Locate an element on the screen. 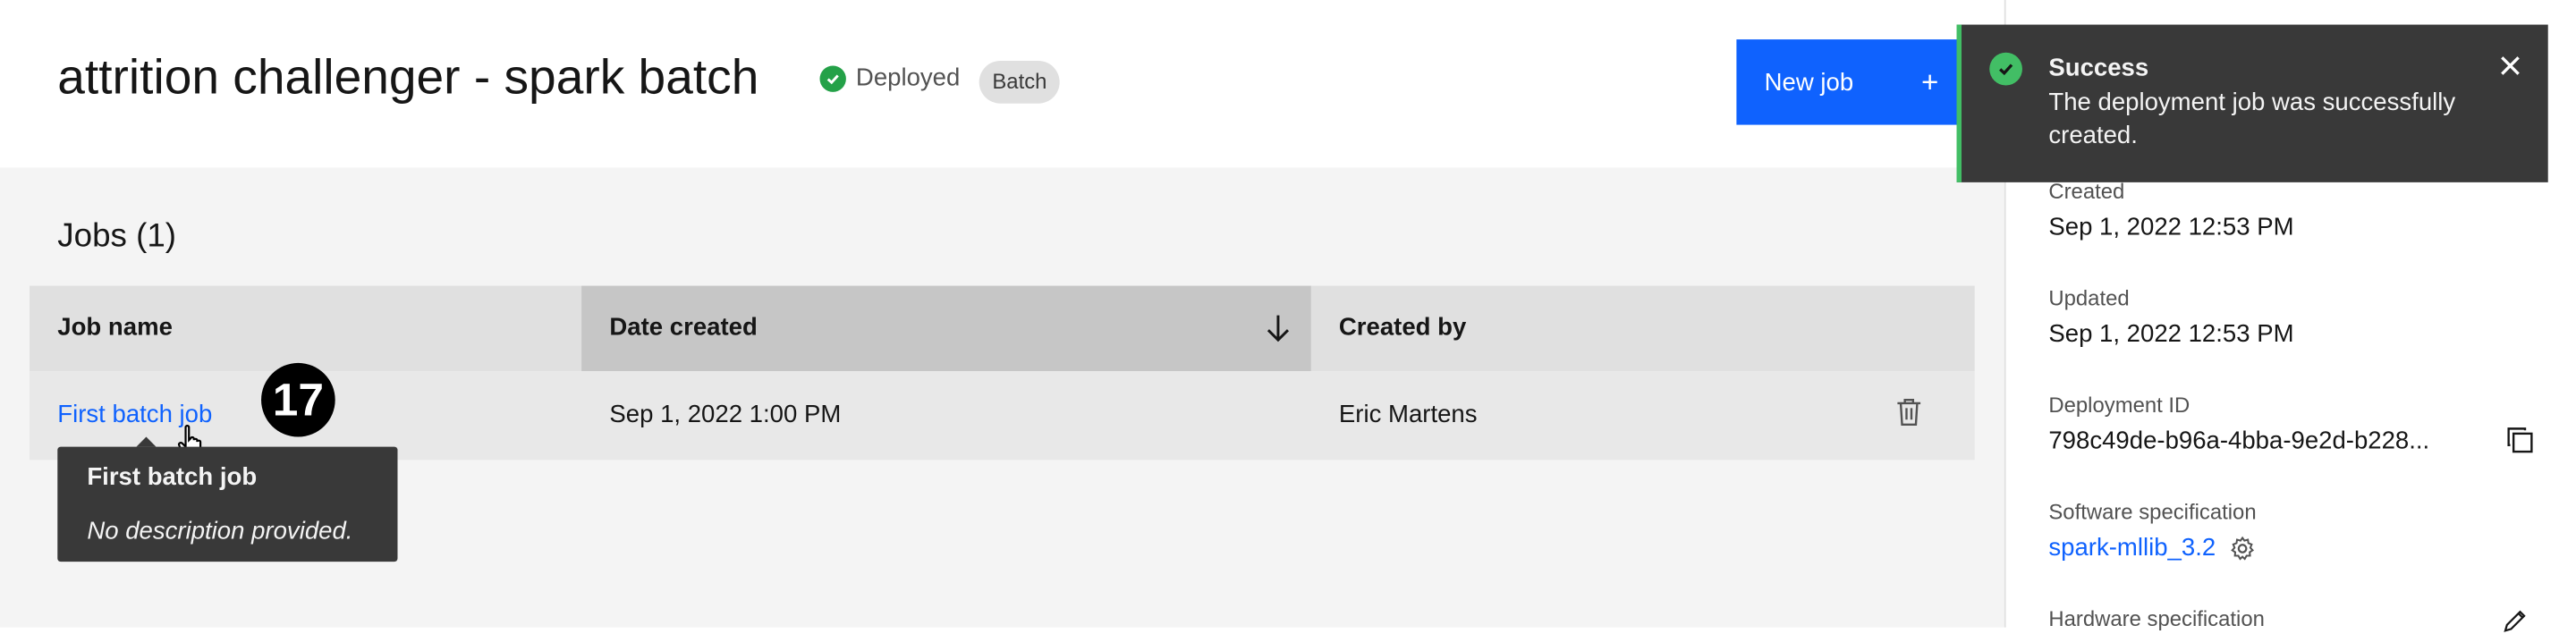 The height and width of the screenshot is (634, 2576). software-spec-field: Software specification spark-mllib_3.2 is located at coordinates (2152, 531).